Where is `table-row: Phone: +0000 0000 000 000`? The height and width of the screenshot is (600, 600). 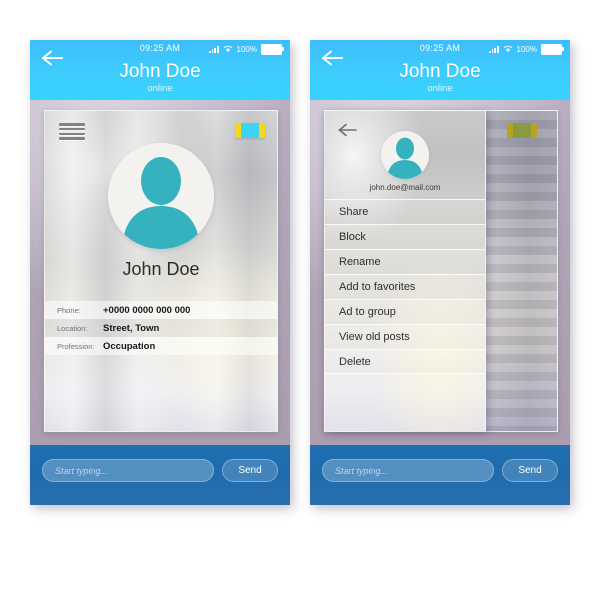
table-row: Phone: +0000 0000 000 000 is located at coordinates (161, 310).